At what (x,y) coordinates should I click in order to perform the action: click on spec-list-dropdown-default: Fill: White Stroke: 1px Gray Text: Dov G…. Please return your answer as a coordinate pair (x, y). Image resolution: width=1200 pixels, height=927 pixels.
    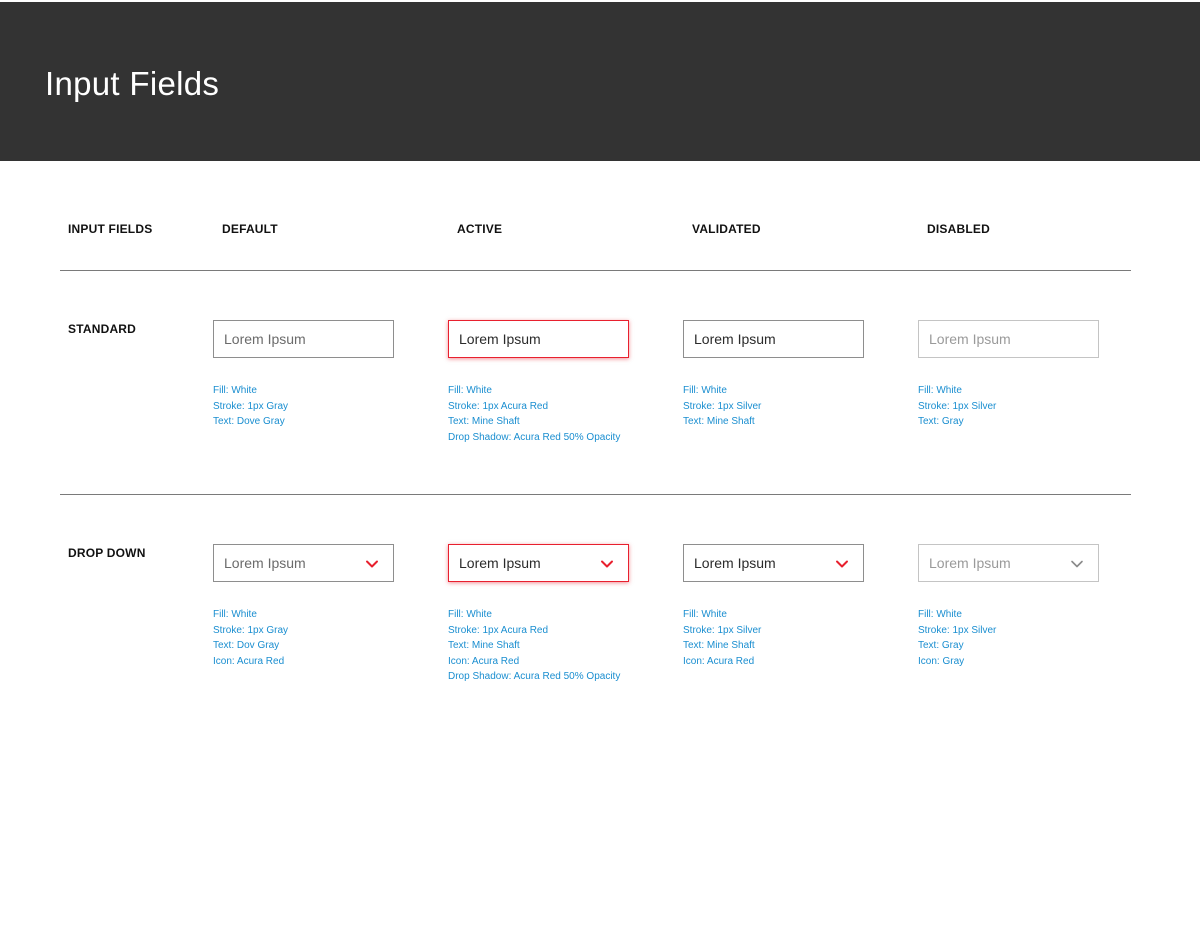
    Looking at the image, I should click on (250, 638).